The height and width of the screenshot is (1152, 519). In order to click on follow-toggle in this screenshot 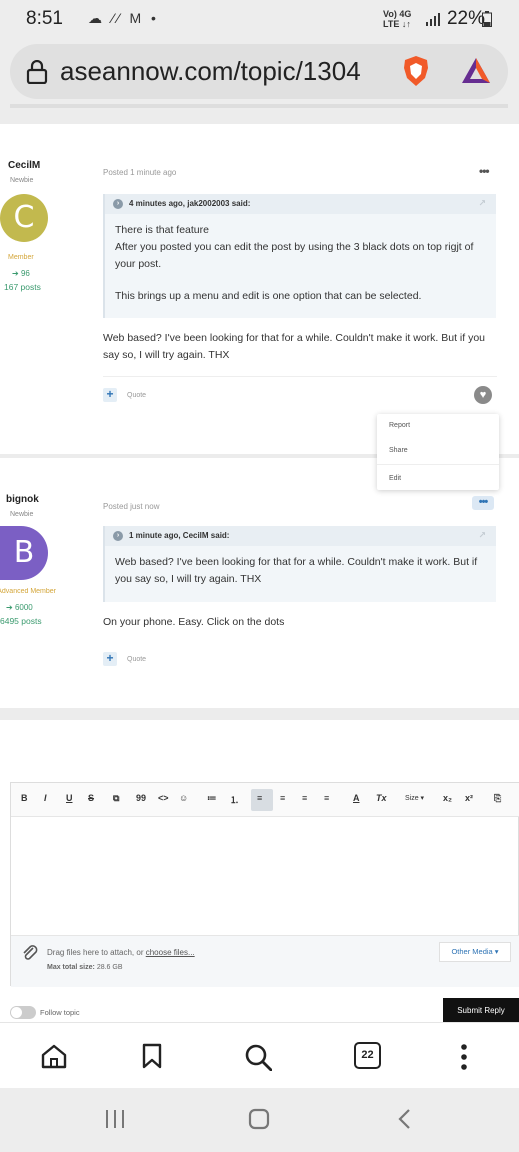, I will do `click(23, 1012)`.